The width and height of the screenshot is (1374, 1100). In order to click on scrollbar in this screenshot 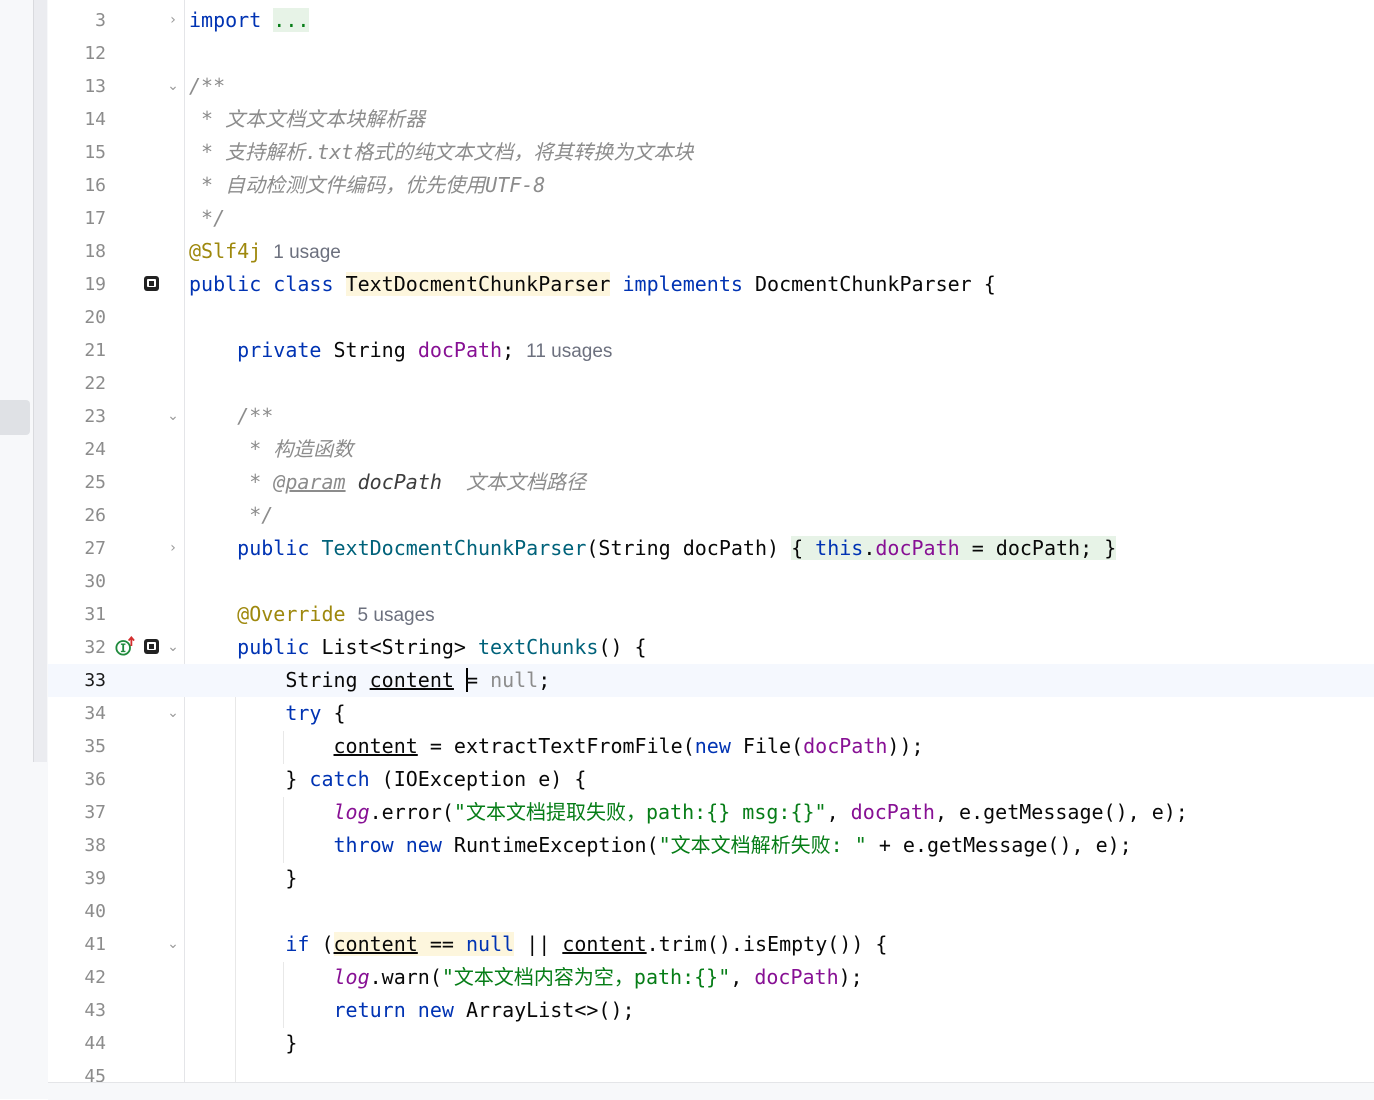, I will do `click(40, 381)`.